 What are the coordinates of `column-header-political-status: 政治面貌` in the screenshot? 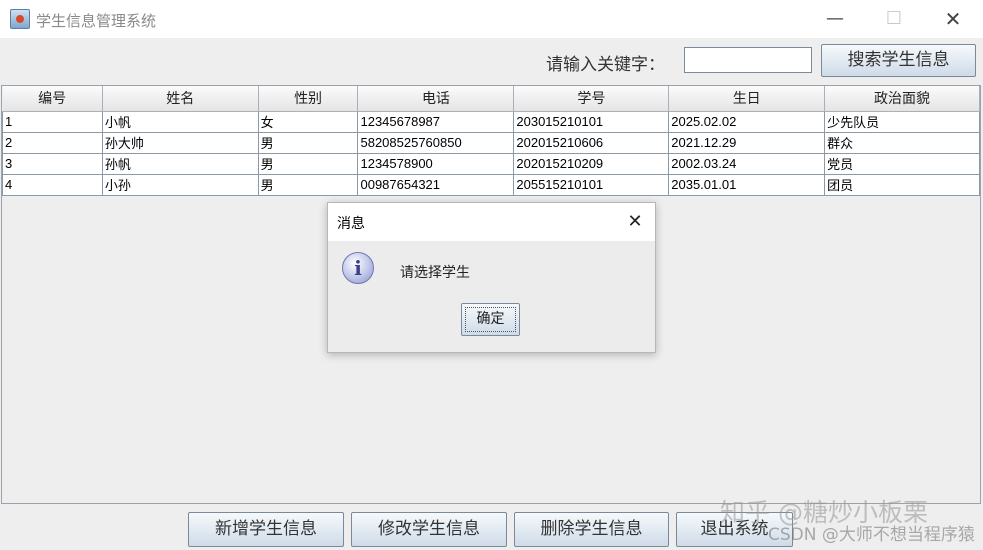 It's located at (902, 99).